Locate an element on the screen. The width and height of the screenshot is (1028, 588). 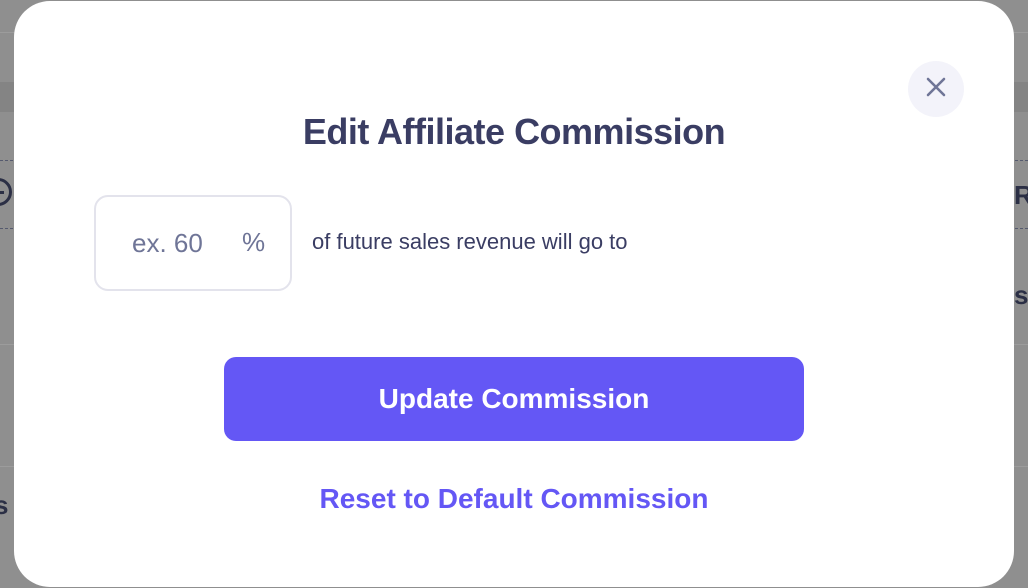
commission-input-container: % is located at coordinates (193, 243).